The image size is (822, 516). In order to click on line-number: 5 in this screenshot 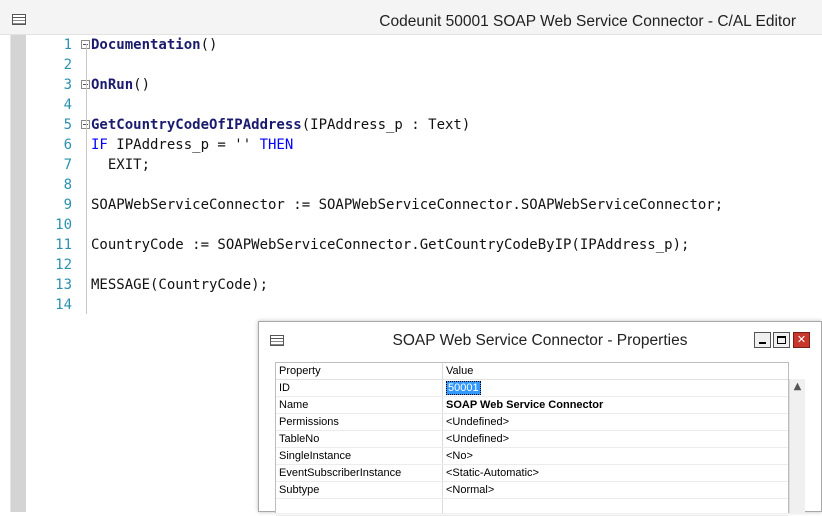, I will do `click(67, 125)`.